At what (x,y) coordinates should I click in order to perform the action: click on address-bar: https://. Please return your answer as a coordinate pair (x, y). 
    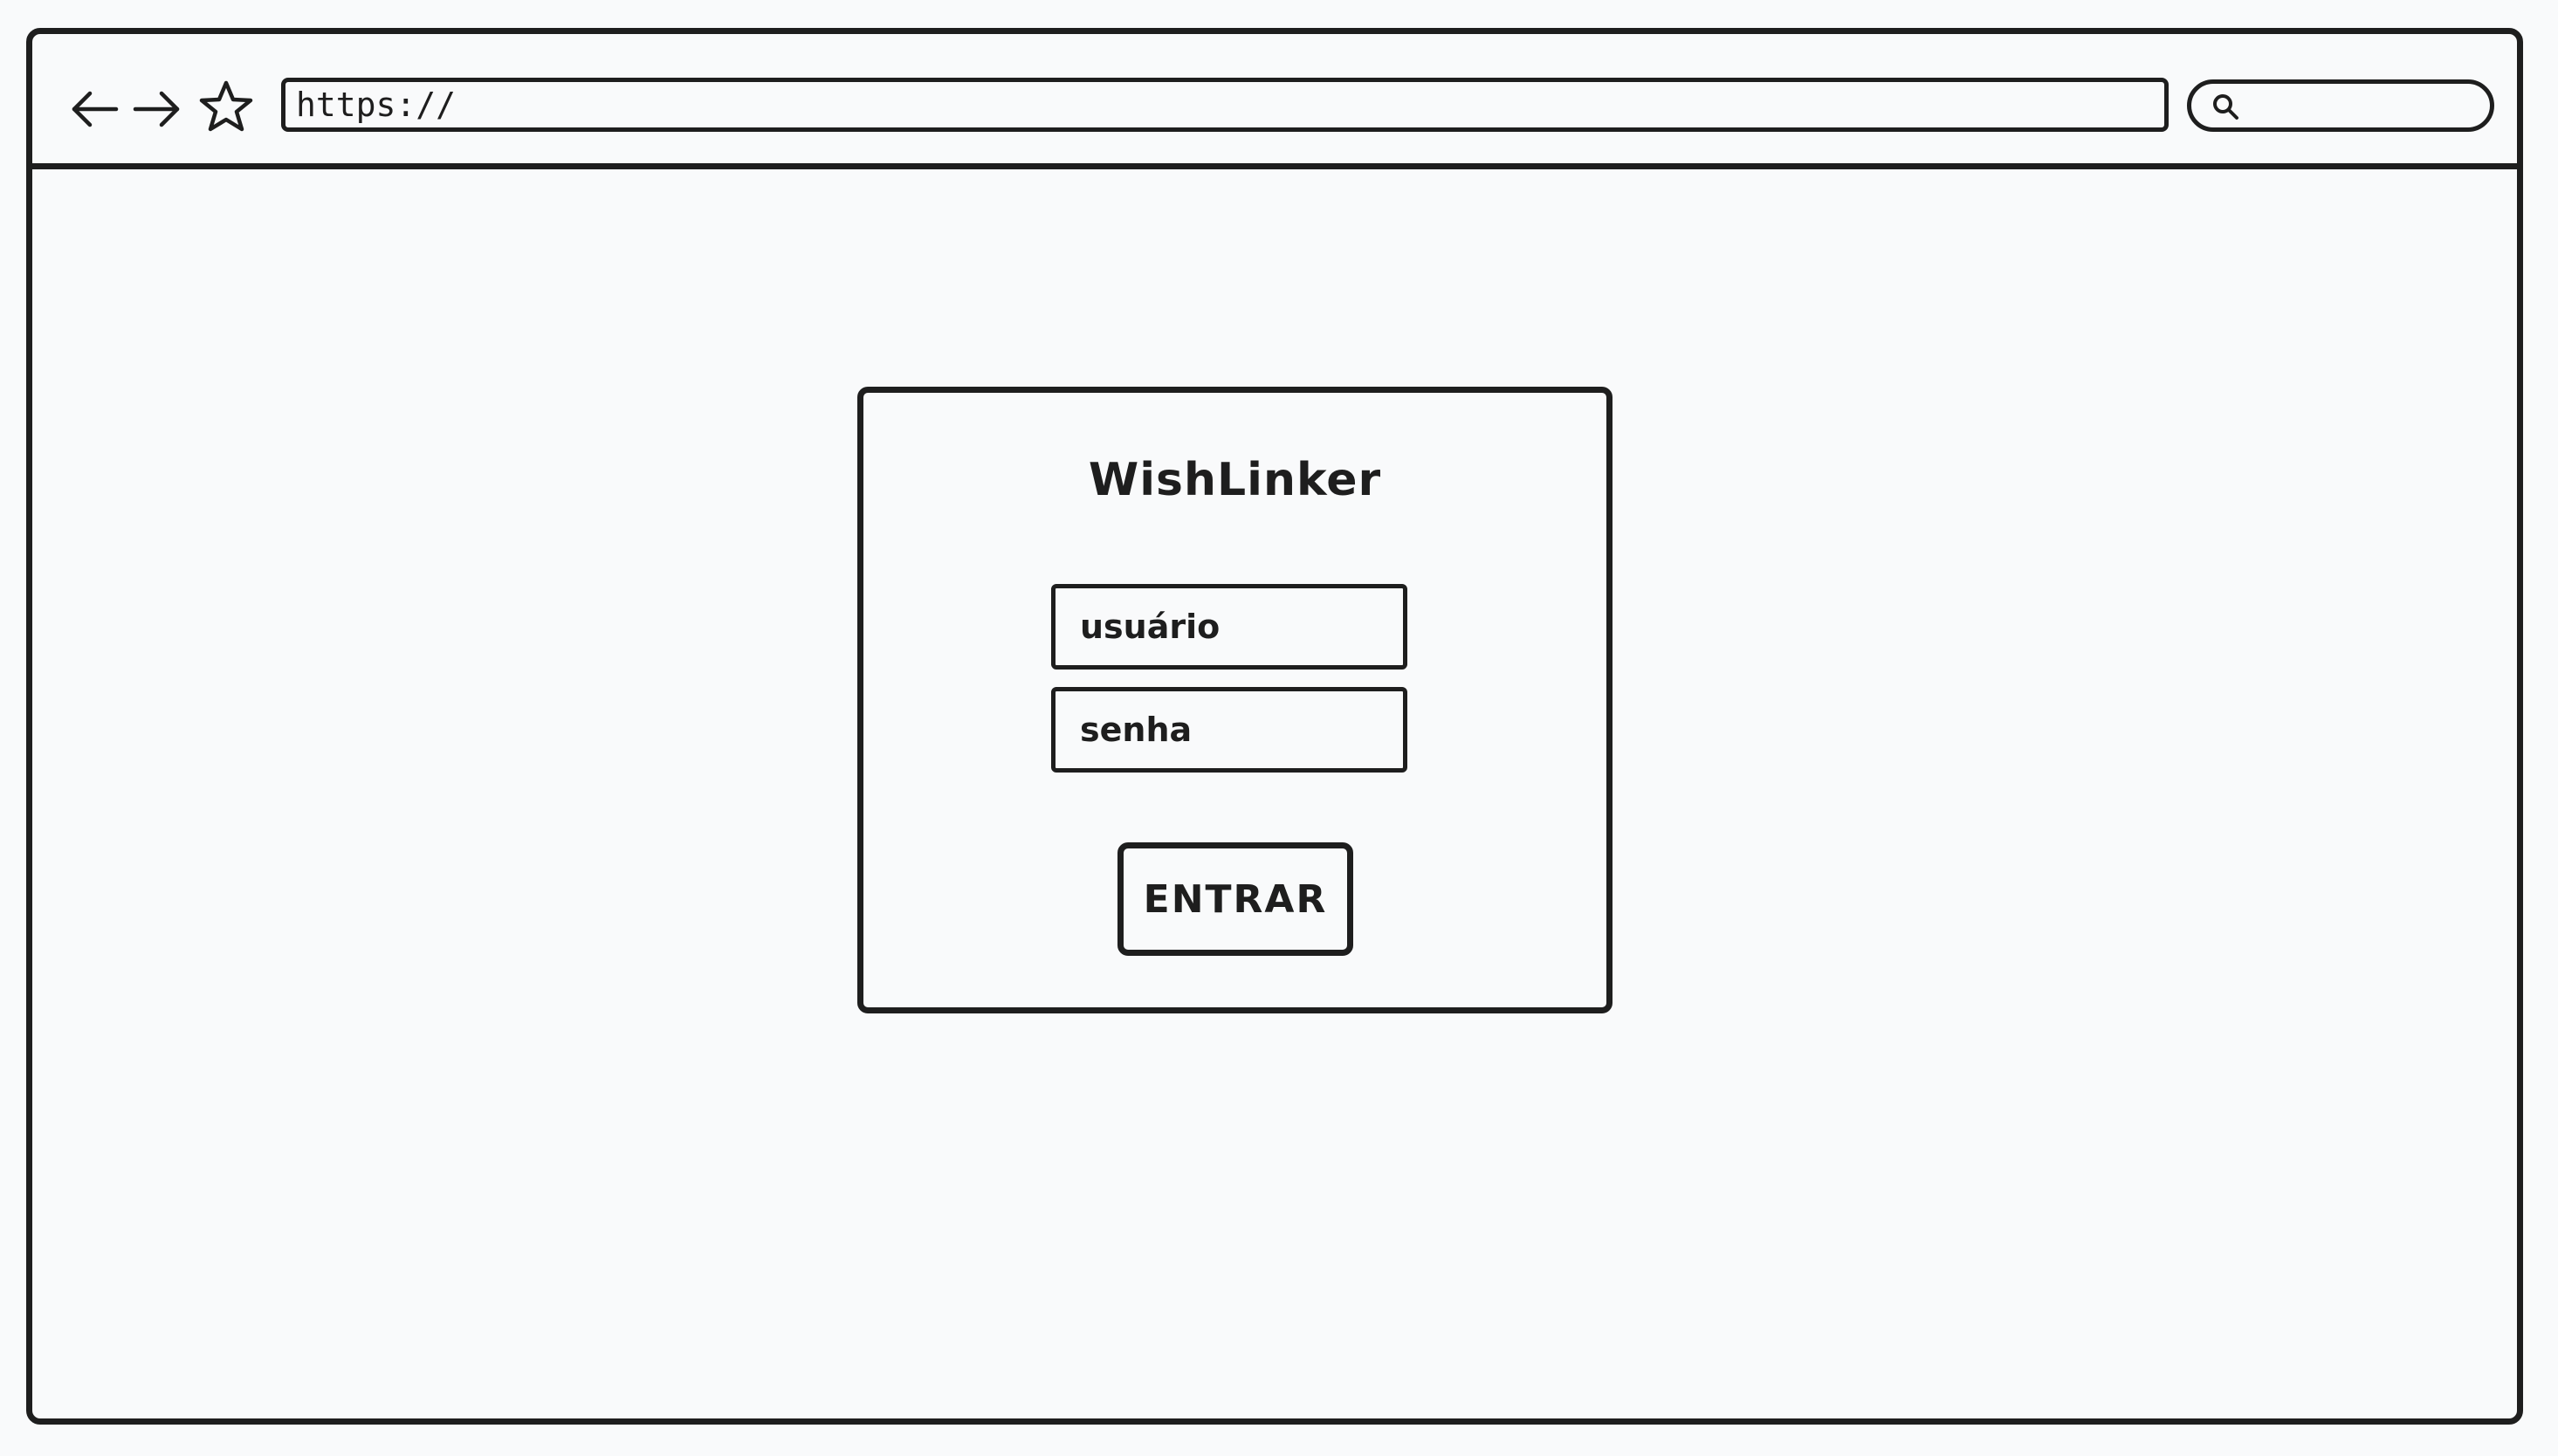
    Looking at the image, I should click on (1225, 105).